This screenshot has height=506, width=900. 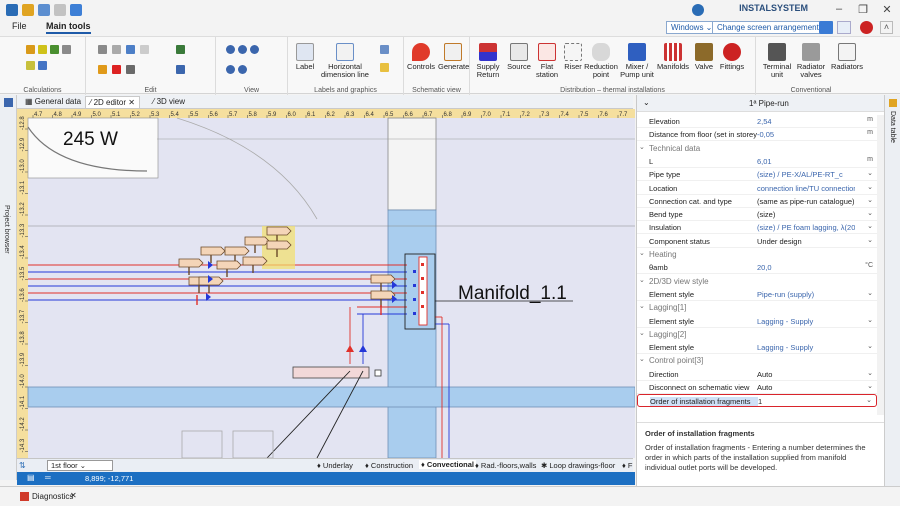 I want to click on new-file-icon, so click(x=44, y=10).